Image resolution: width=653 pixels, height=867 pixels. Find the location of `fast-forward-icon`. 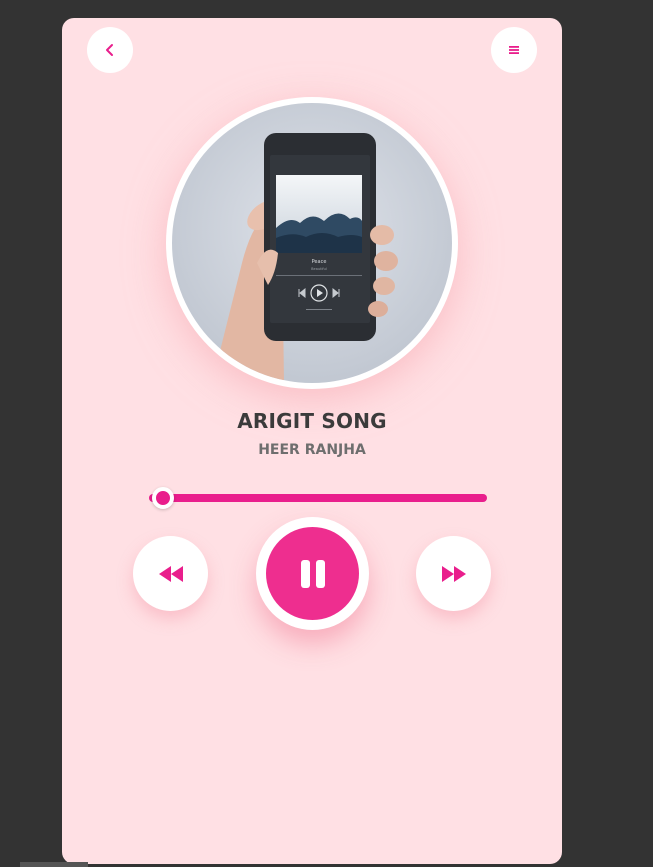

fast-forward-icon is located at coordinates (453, 573).